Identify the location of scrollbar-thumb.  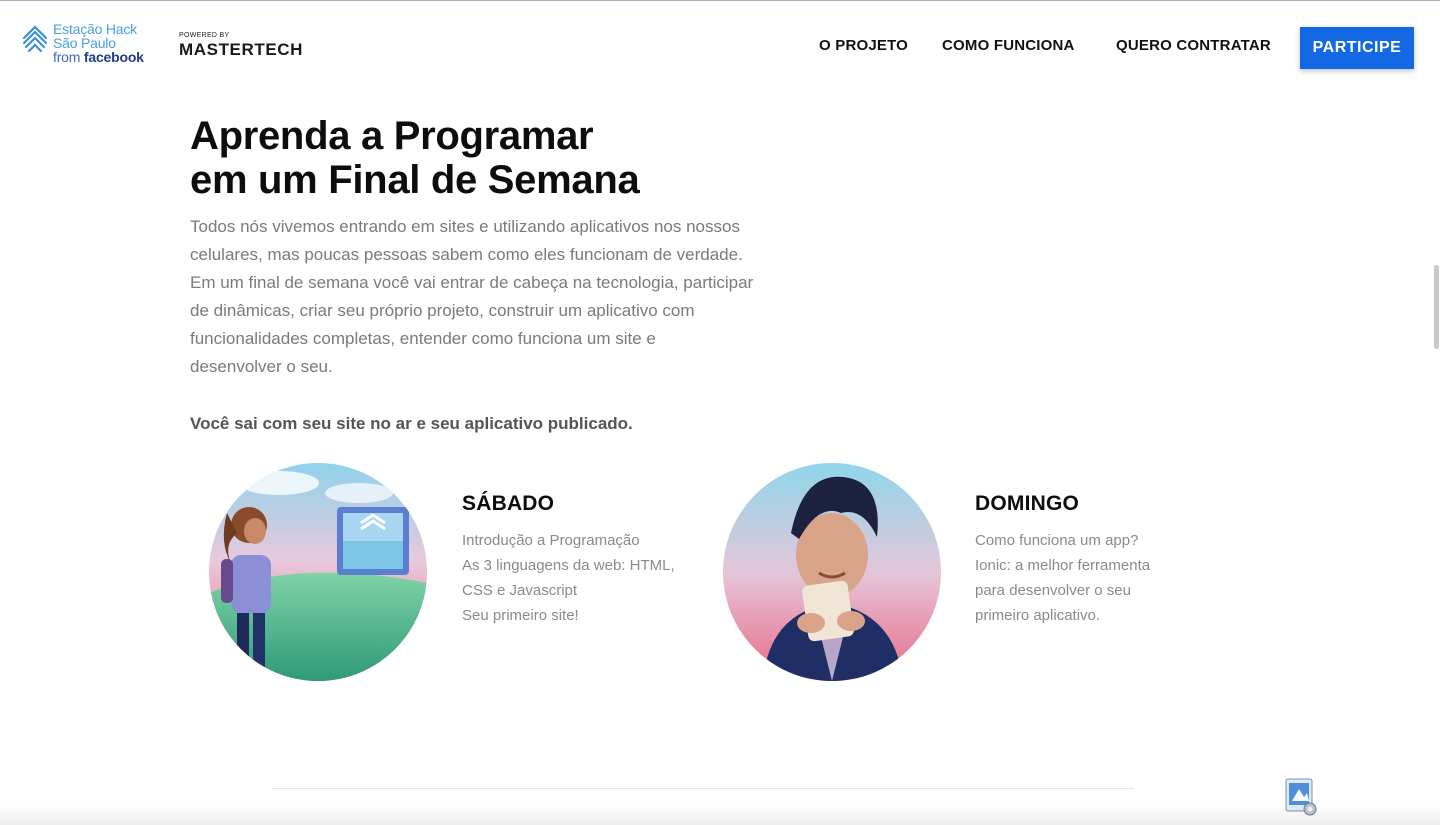
(1436, 307).